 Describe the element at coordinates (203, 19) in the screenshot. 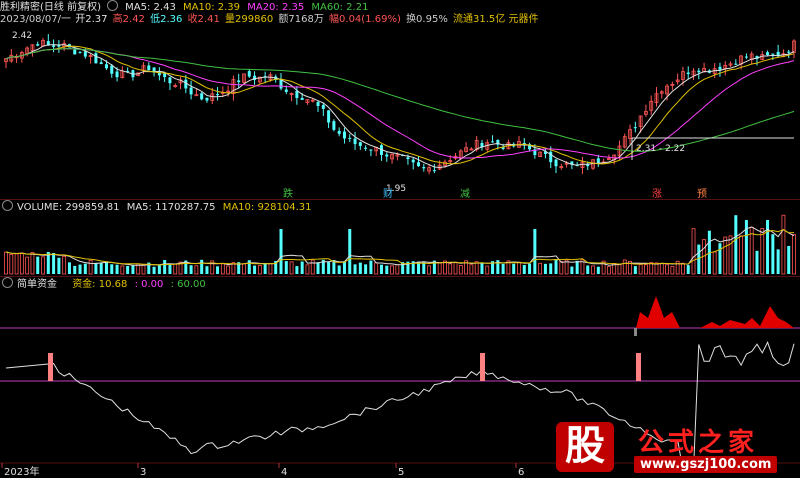

I see `close-label: 收2.41` at that location.